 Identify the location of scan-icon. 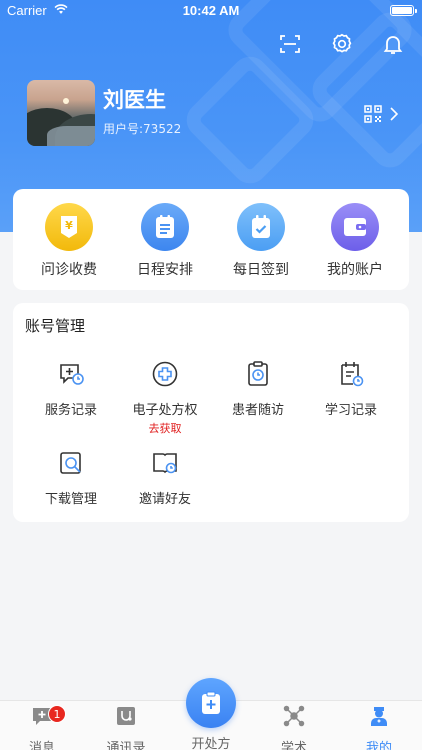
(290, 44).